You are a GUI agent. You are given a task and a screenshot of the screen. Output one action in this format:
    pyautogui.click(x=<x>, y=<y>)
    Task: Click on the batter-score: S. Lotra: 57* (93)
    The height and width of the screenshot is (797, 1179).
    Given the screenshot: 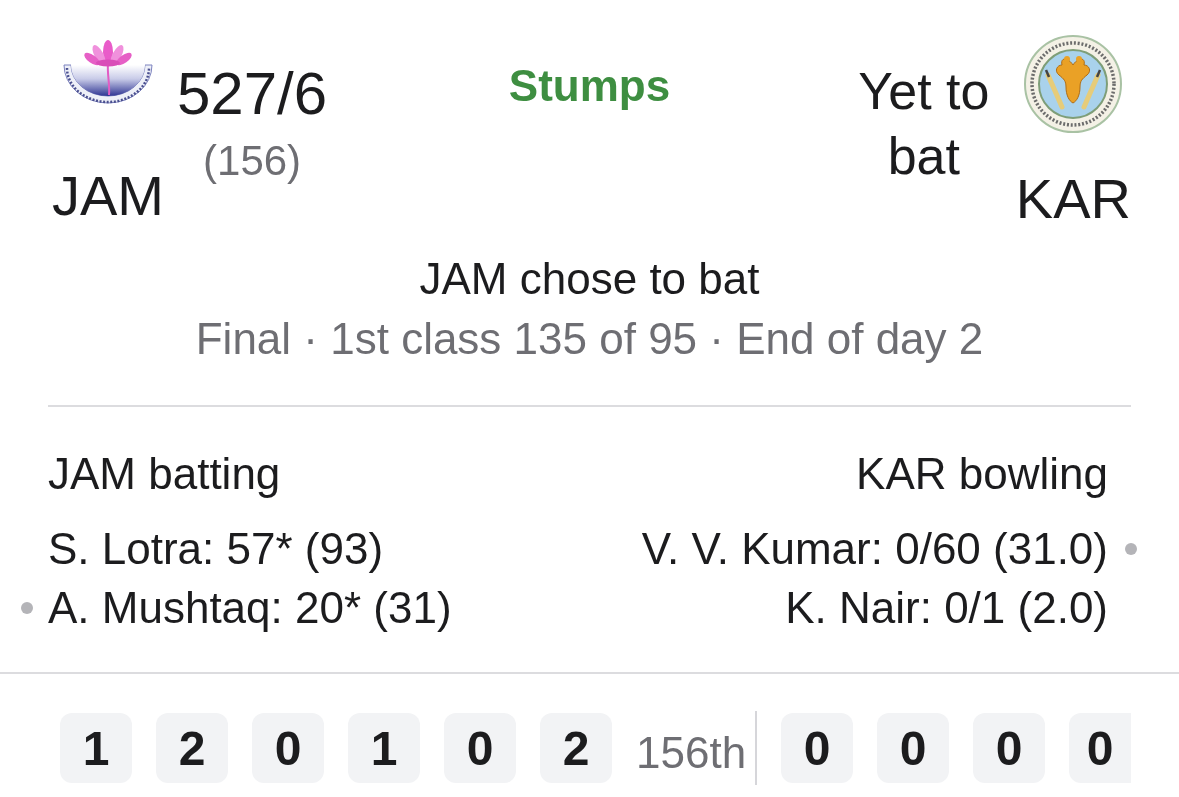 What is the action you would take?
    pyautogui.click(x=216, y=549)
    